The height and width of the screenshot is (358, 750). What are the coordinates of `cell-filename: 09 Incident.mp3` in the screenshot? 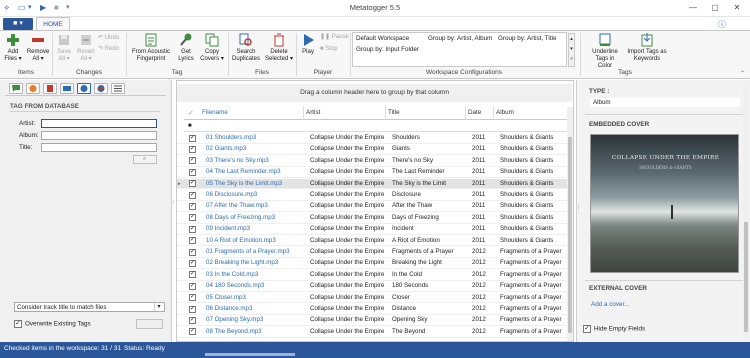 It's located at (256, 229).